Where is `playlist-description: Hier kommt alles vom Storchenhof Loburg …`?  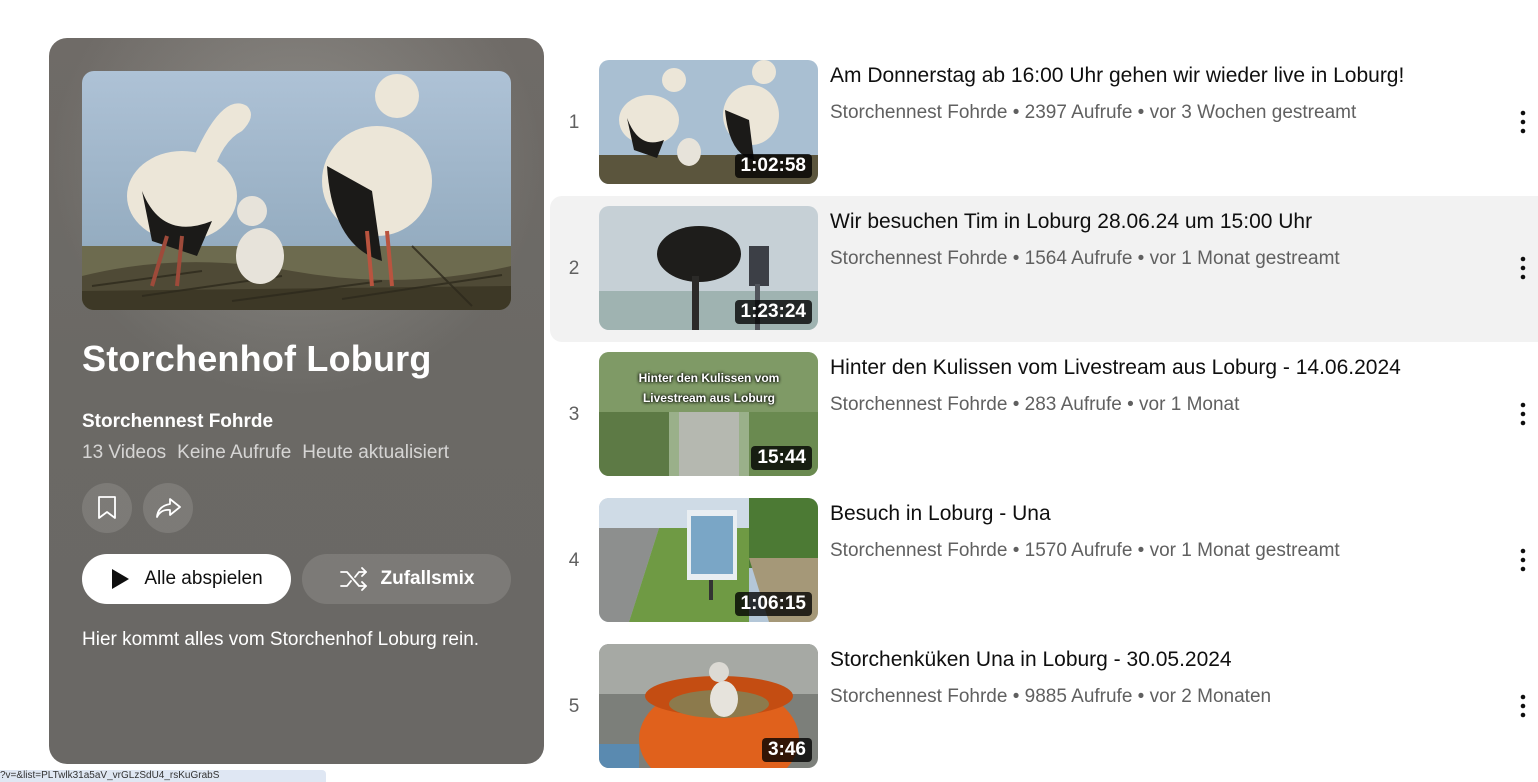
playlist-description: Hier kommt alles vom Storchenhof Loburg … is located at coordinates (281, 639).